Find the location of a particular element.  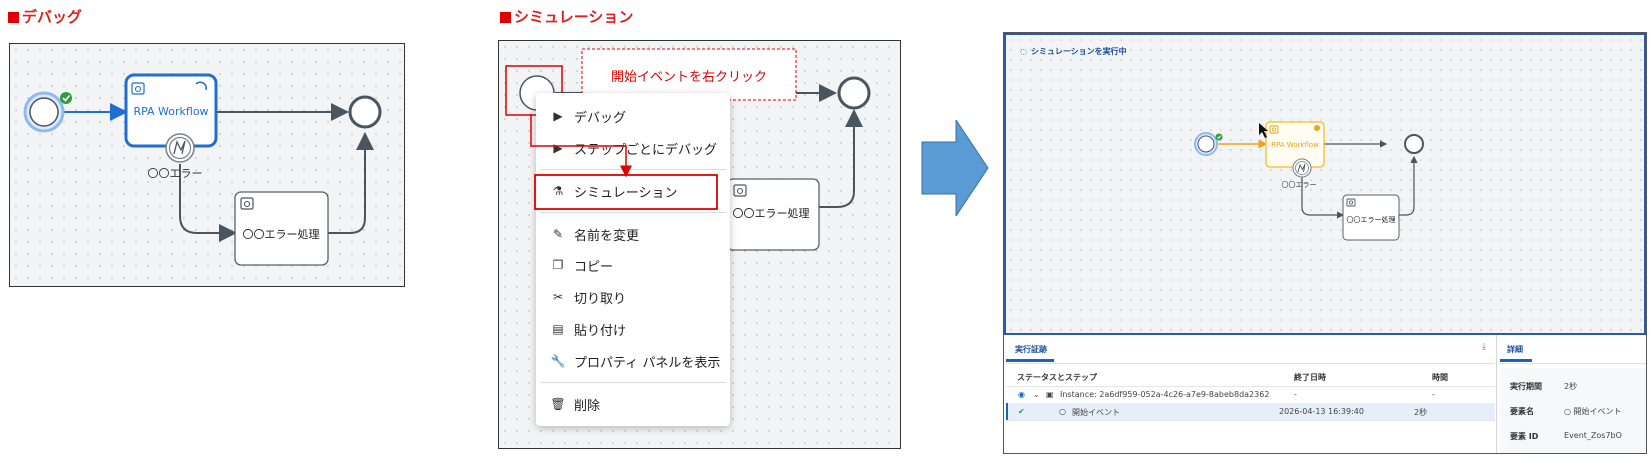

scissors-icon: ✂ is located at coordinates (558, 297).